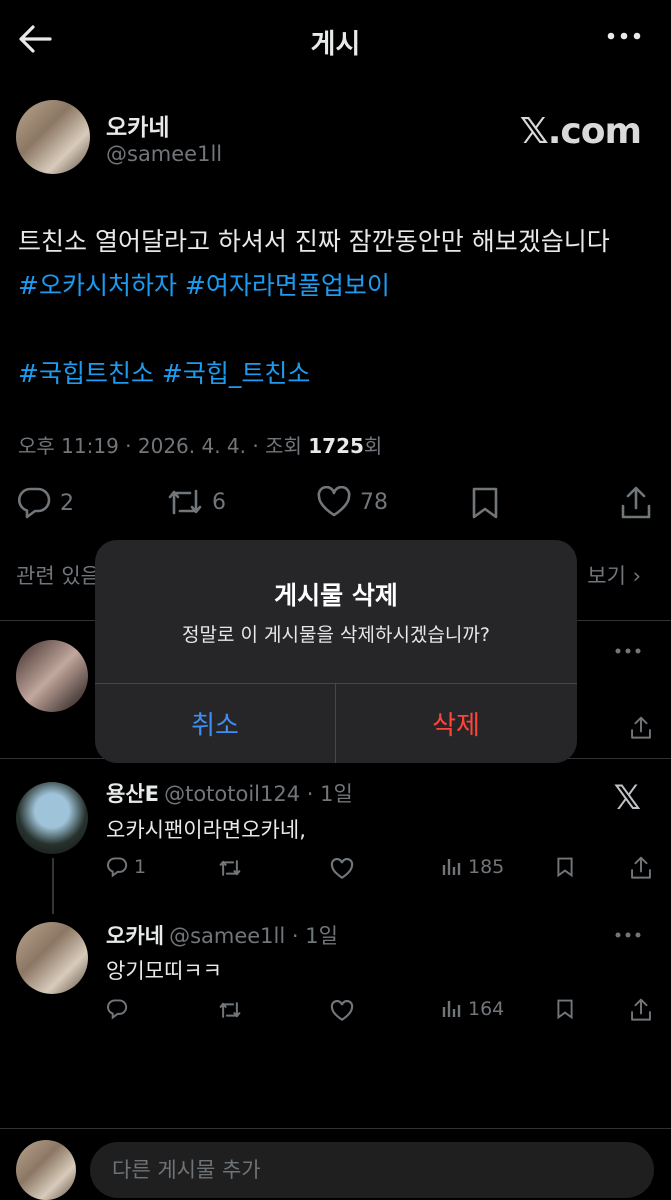 The image size is (671, 1200). Describe the element at coordinates (253, 936) in the screenshot. I see `reply-author-handle: @samee1ll · 1일` at that location.